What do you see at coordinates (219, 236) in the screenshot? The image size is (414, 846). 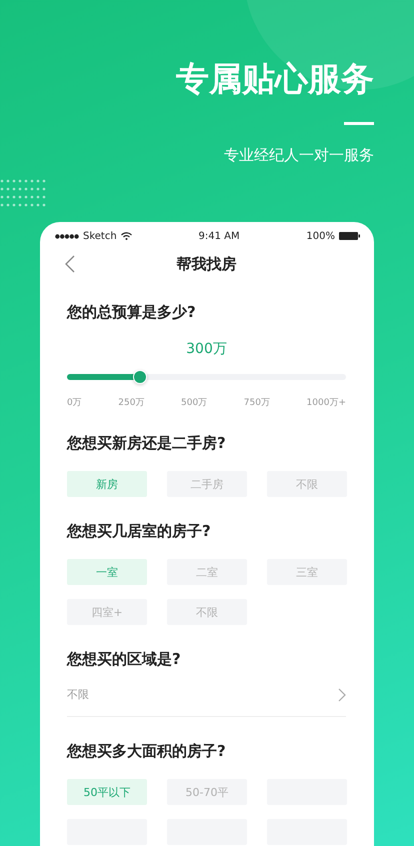 I see `status-time: 9:41 AM` at bounding box center [219, 236].